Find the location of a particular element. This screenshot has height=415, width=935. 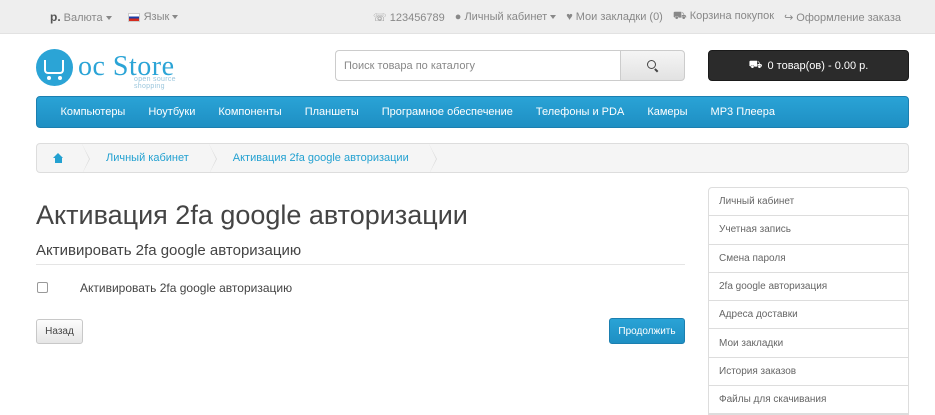

cart-label: Корзина покупок is located at coordinates (732, 16).